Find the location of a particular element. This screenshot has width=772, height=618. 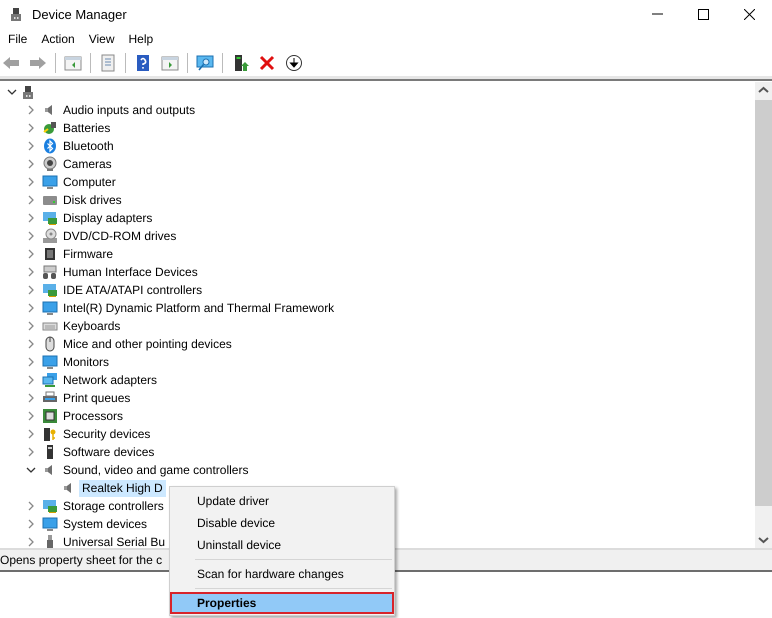

tree-item: Storage controllers is located at coordinates (113, 506).